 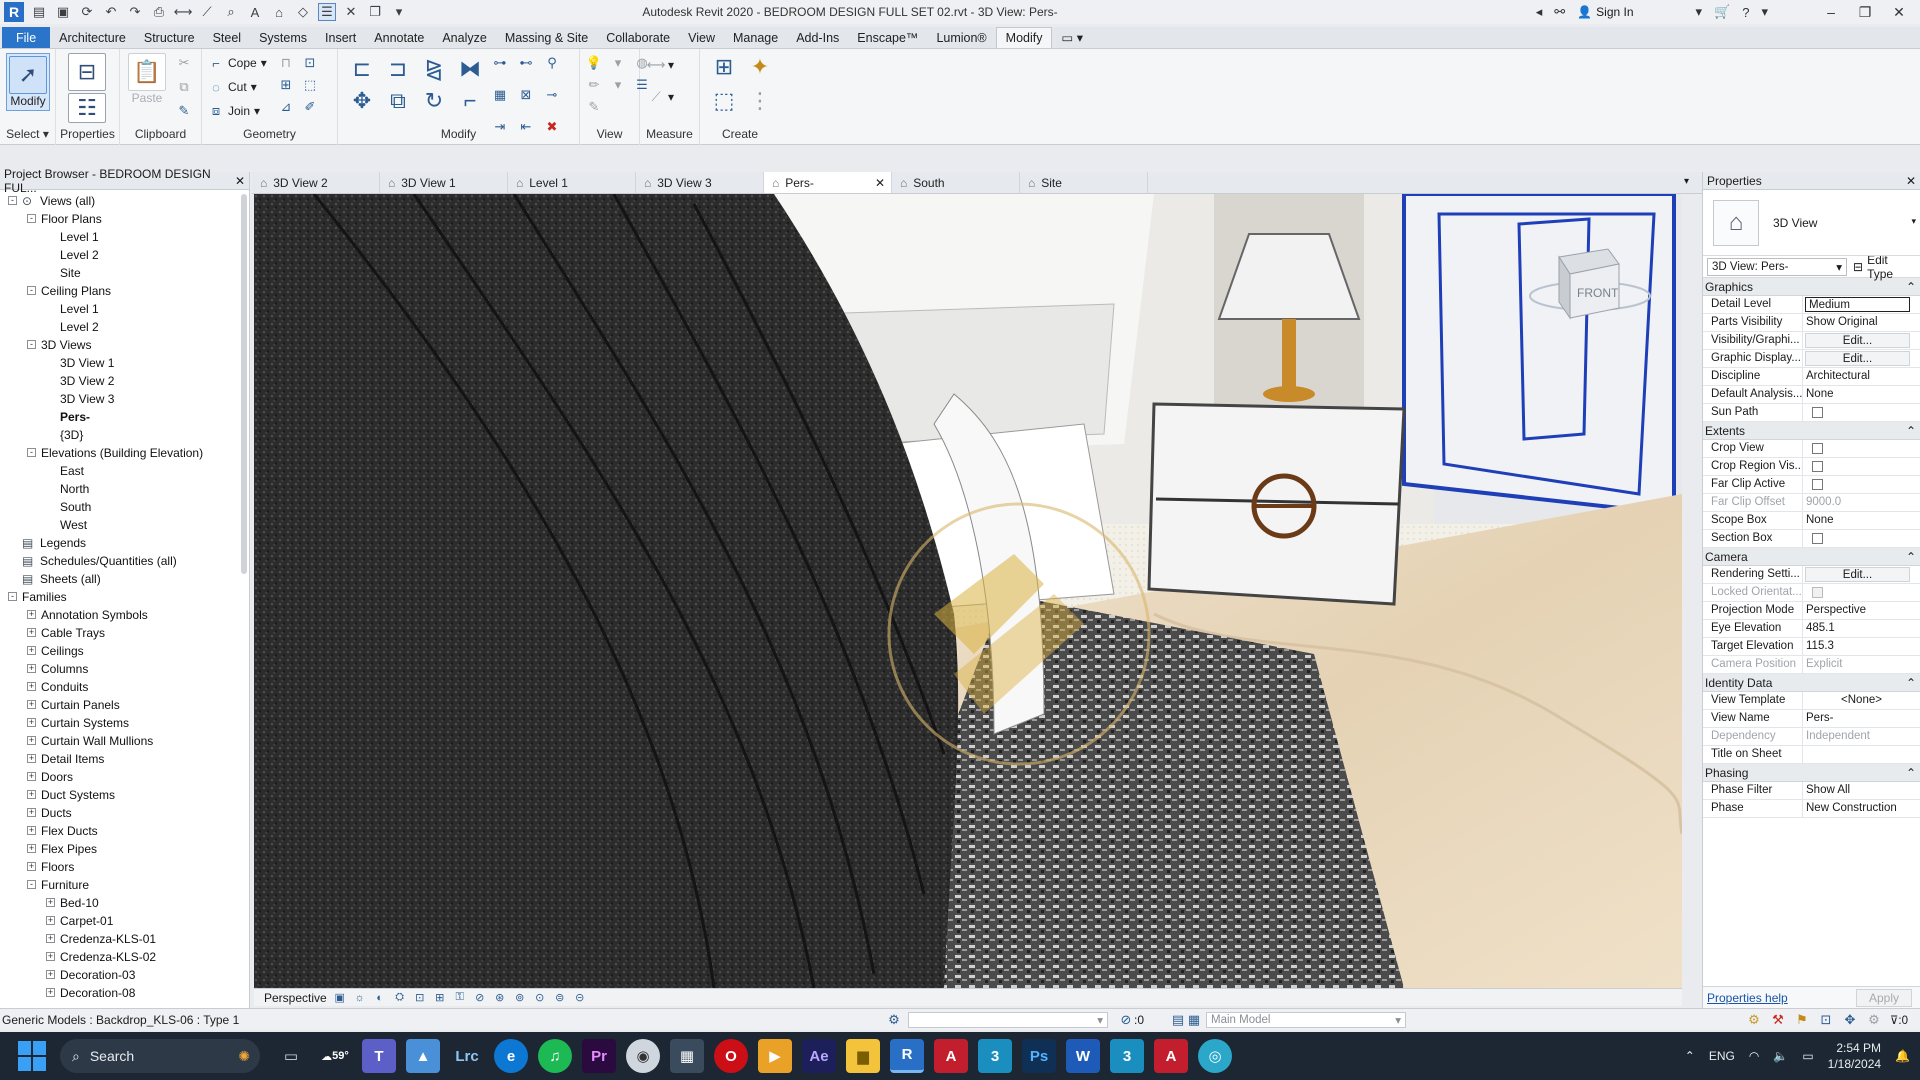 What do you see at coordinates (1883, 997) in the screenshot?
I see `apply-button: Apply` at bounding box center [1883, 997].